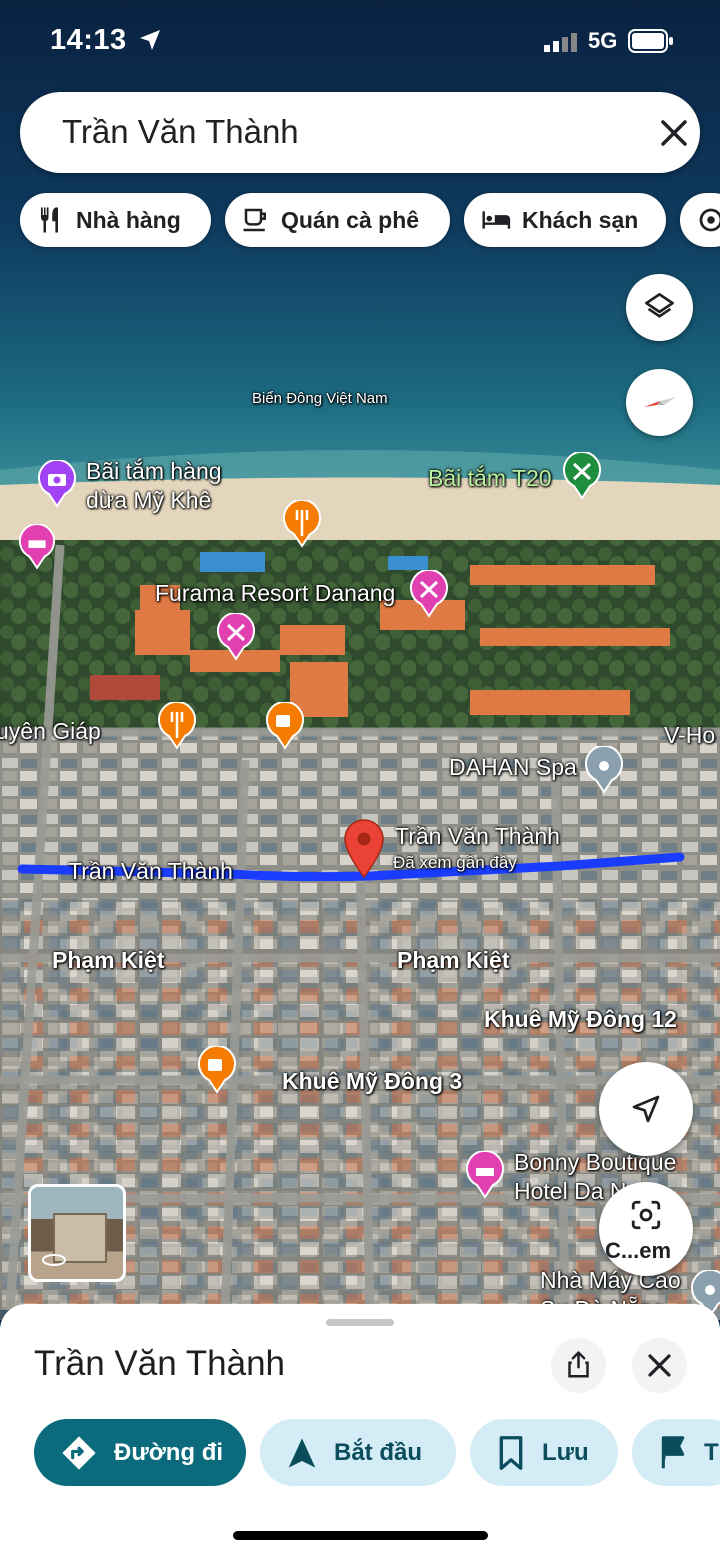 The image size is (720, 1557). I want to click on share-icon, so click(578, 1364).